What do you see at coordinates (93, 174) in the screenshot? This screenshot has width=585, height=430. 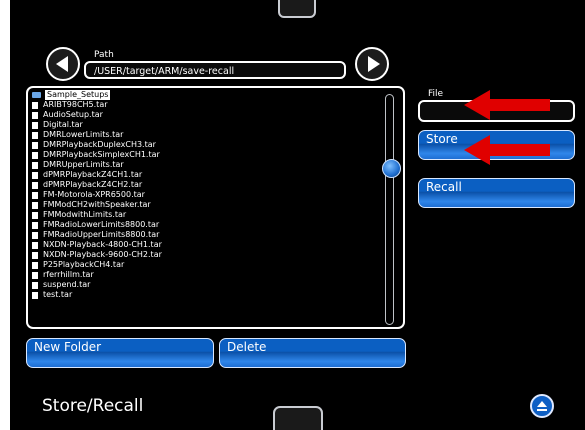 I see `file-name: dPMRPlaybackZ4CH1.tar` at bounding box center [93, 174].